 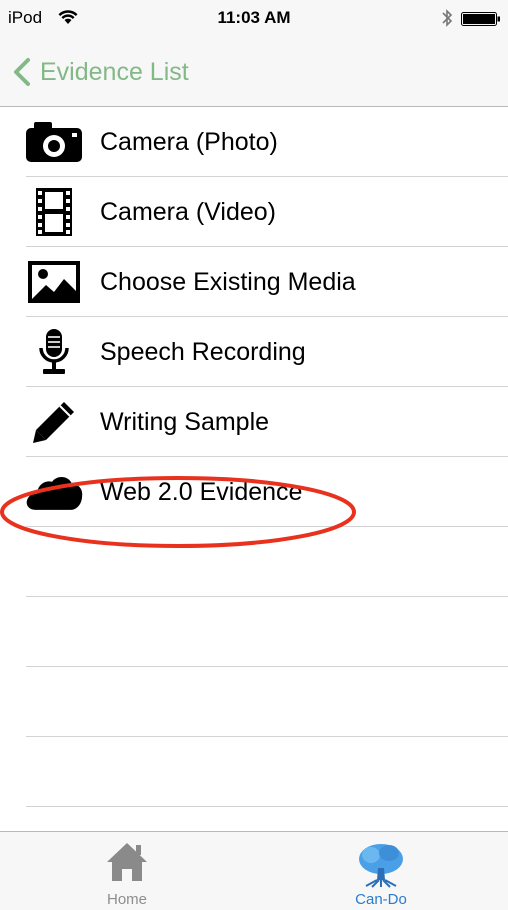 What do you see at coordinates (447, 20) in the screenshot?
I see `bluetooth-icon` at bounding box center [447, 20].